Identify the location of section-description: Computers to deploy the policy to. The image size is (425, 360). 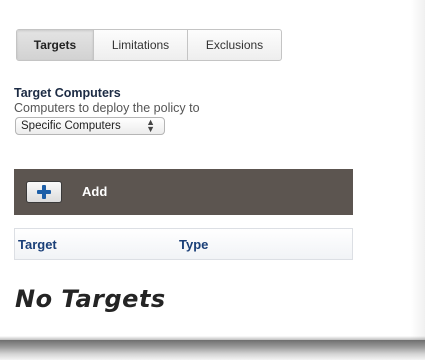
(107, 108).